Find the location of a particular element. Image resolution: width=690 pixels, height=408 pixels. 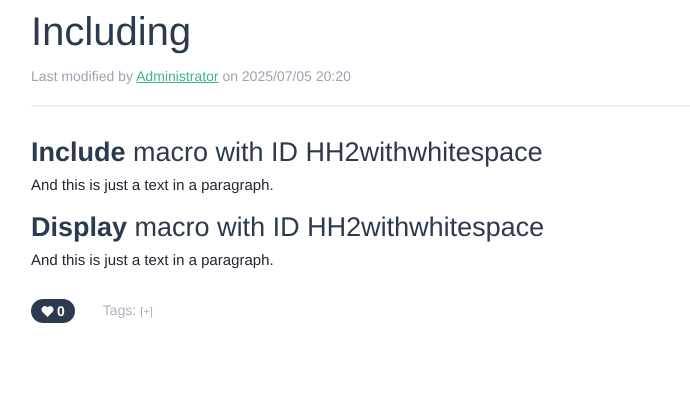

section-heading: Include macro with ID HH2withwhitespace is located at coordinates (287, 152).